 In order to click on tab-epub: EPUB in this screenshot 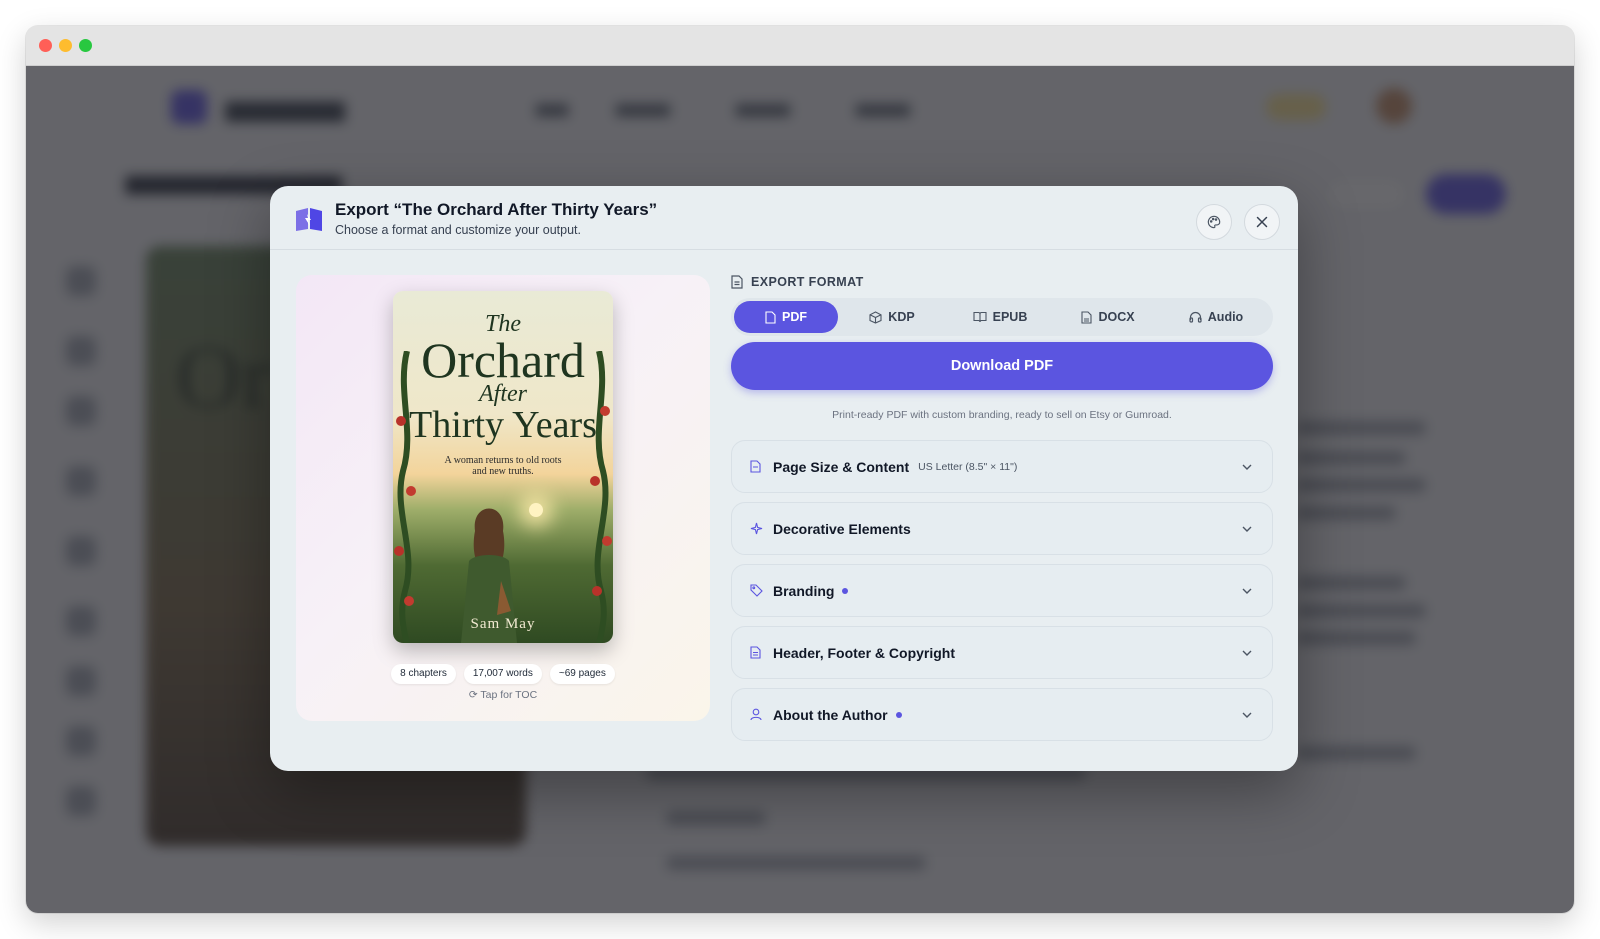, I will do `click(1000, 317)`.